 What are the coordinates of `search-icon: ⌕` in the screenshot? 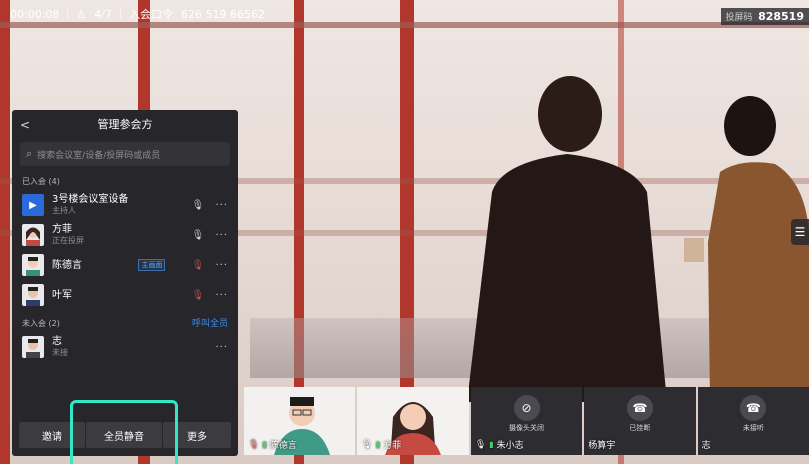 It's located at (29, 153).